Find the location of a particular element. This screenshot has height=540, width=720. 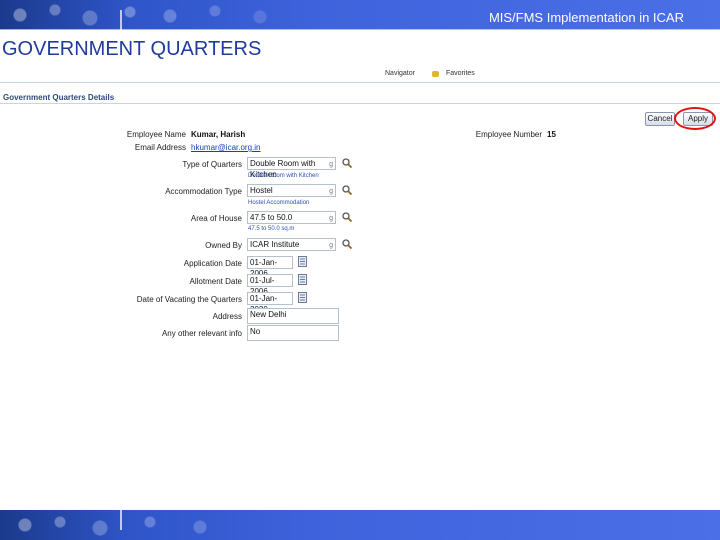

employee-number-label: Employee Number is located at coordinates (508, 134).